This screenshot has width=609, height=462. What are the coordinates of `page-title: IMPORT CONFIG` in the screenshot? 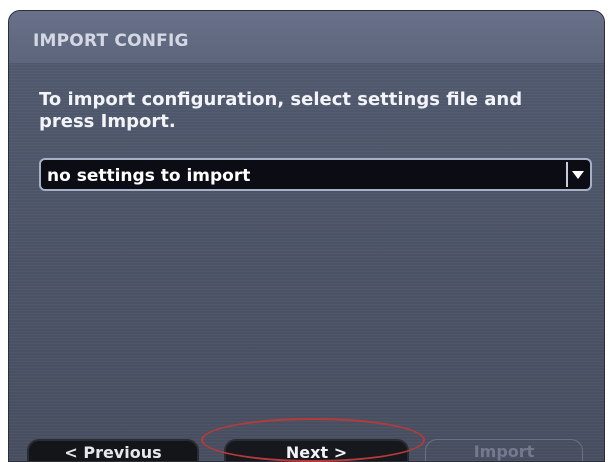 It's located at (111, 41).